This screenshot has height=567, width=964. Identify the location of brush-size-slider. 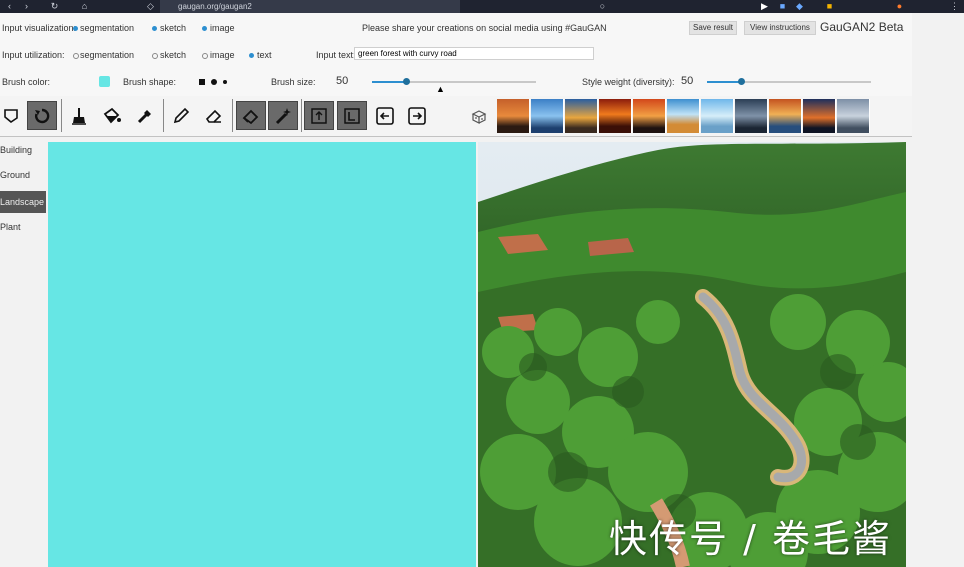
(454, 81).